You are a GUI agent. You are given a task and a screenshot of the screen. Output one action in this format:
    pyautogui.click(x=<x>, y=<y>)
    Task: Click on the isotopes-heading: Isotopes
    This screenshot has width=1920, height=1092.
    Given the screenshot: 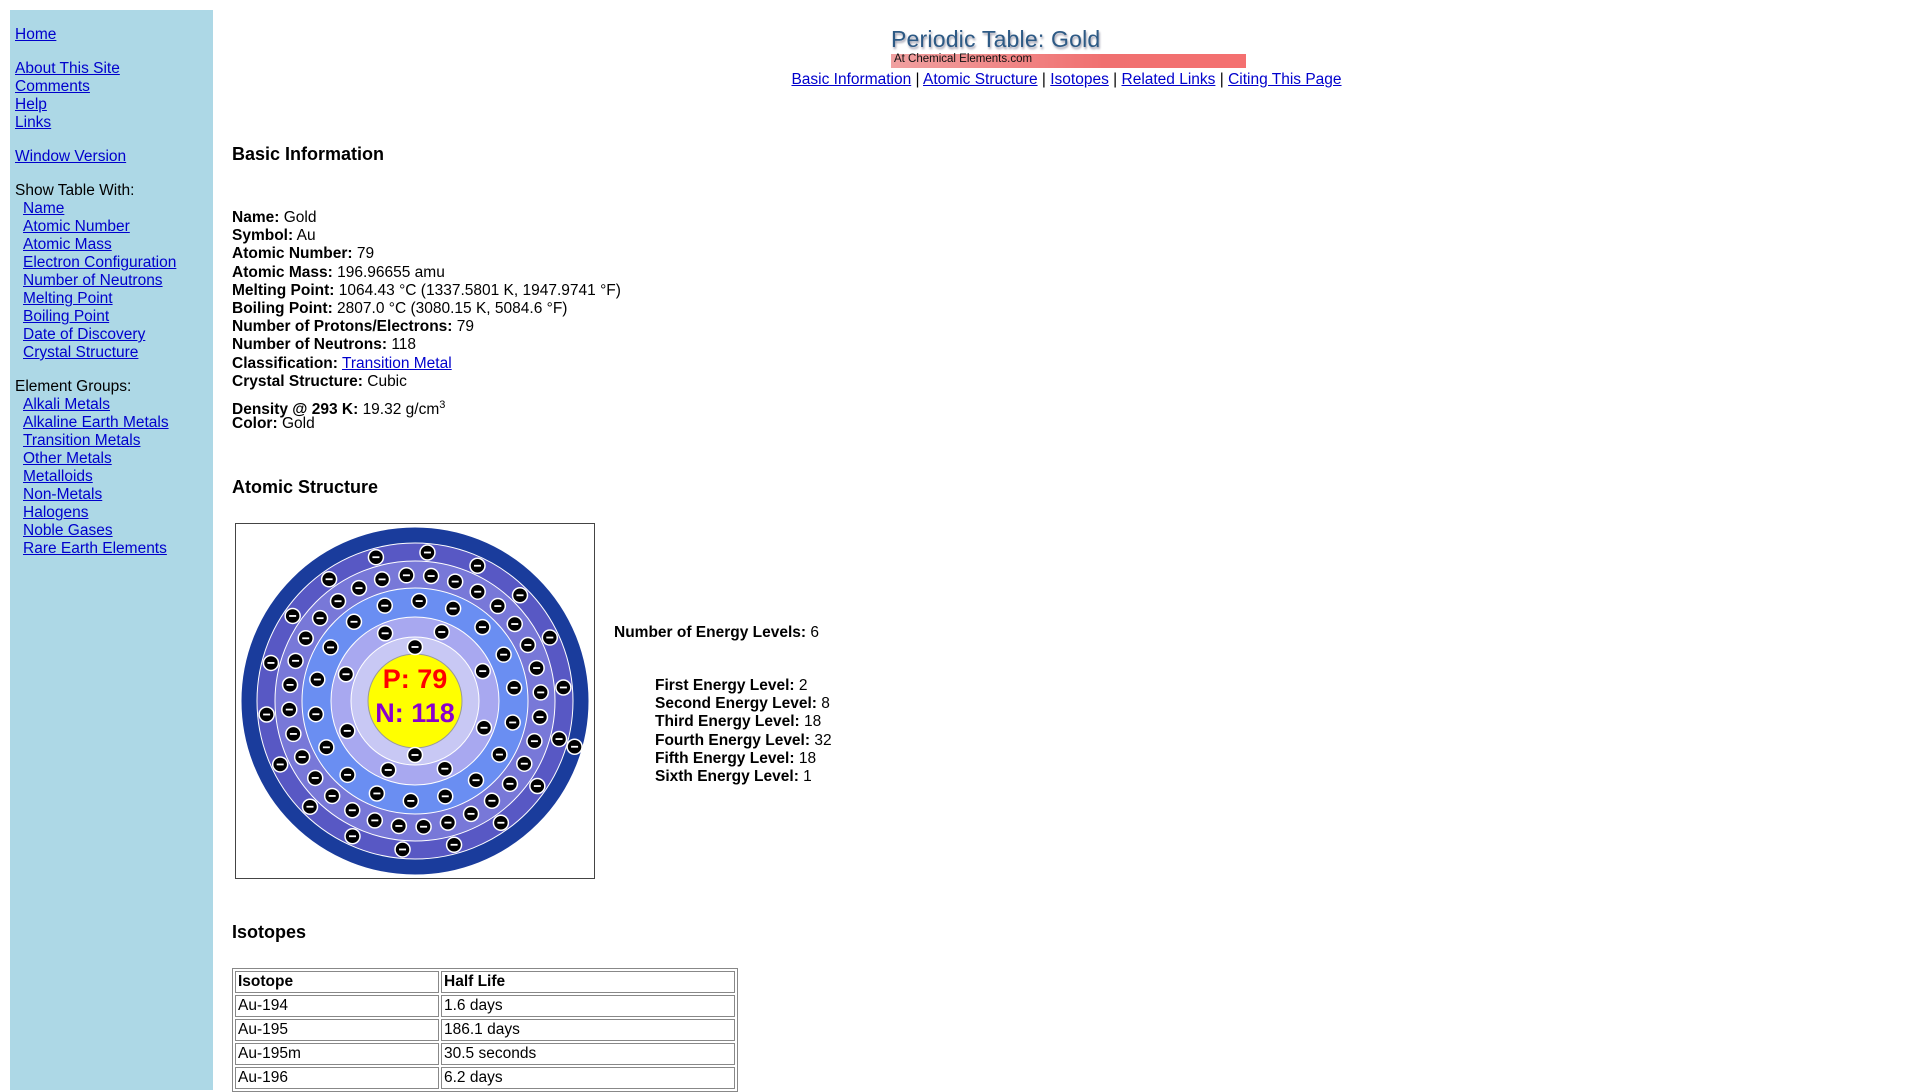 What is the action you would take?
    pyautogui.click(x=269, y=932)
    